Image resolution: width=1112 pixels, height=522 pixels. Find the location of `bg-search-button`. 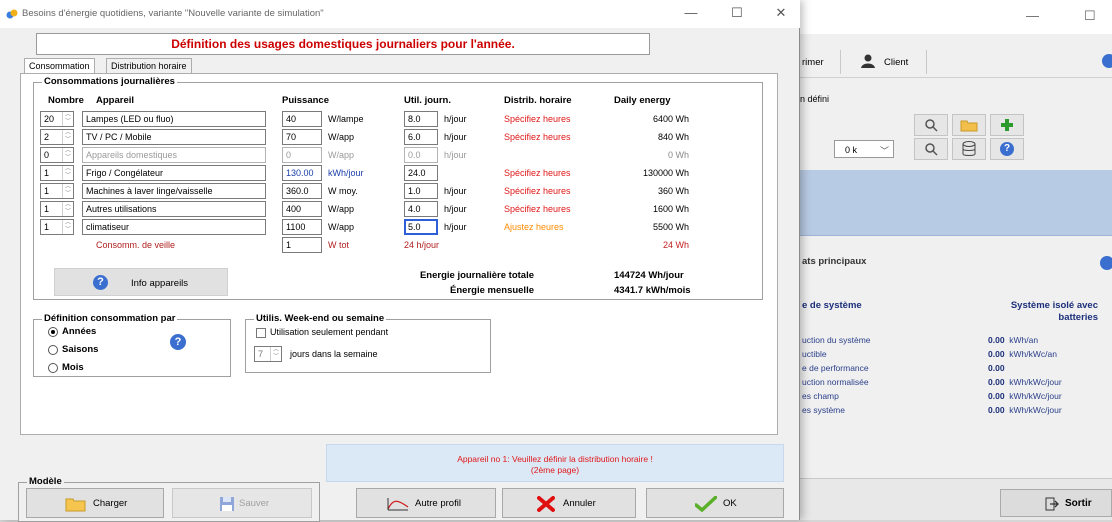

bg-search-button is located at coordinates (931, 125).